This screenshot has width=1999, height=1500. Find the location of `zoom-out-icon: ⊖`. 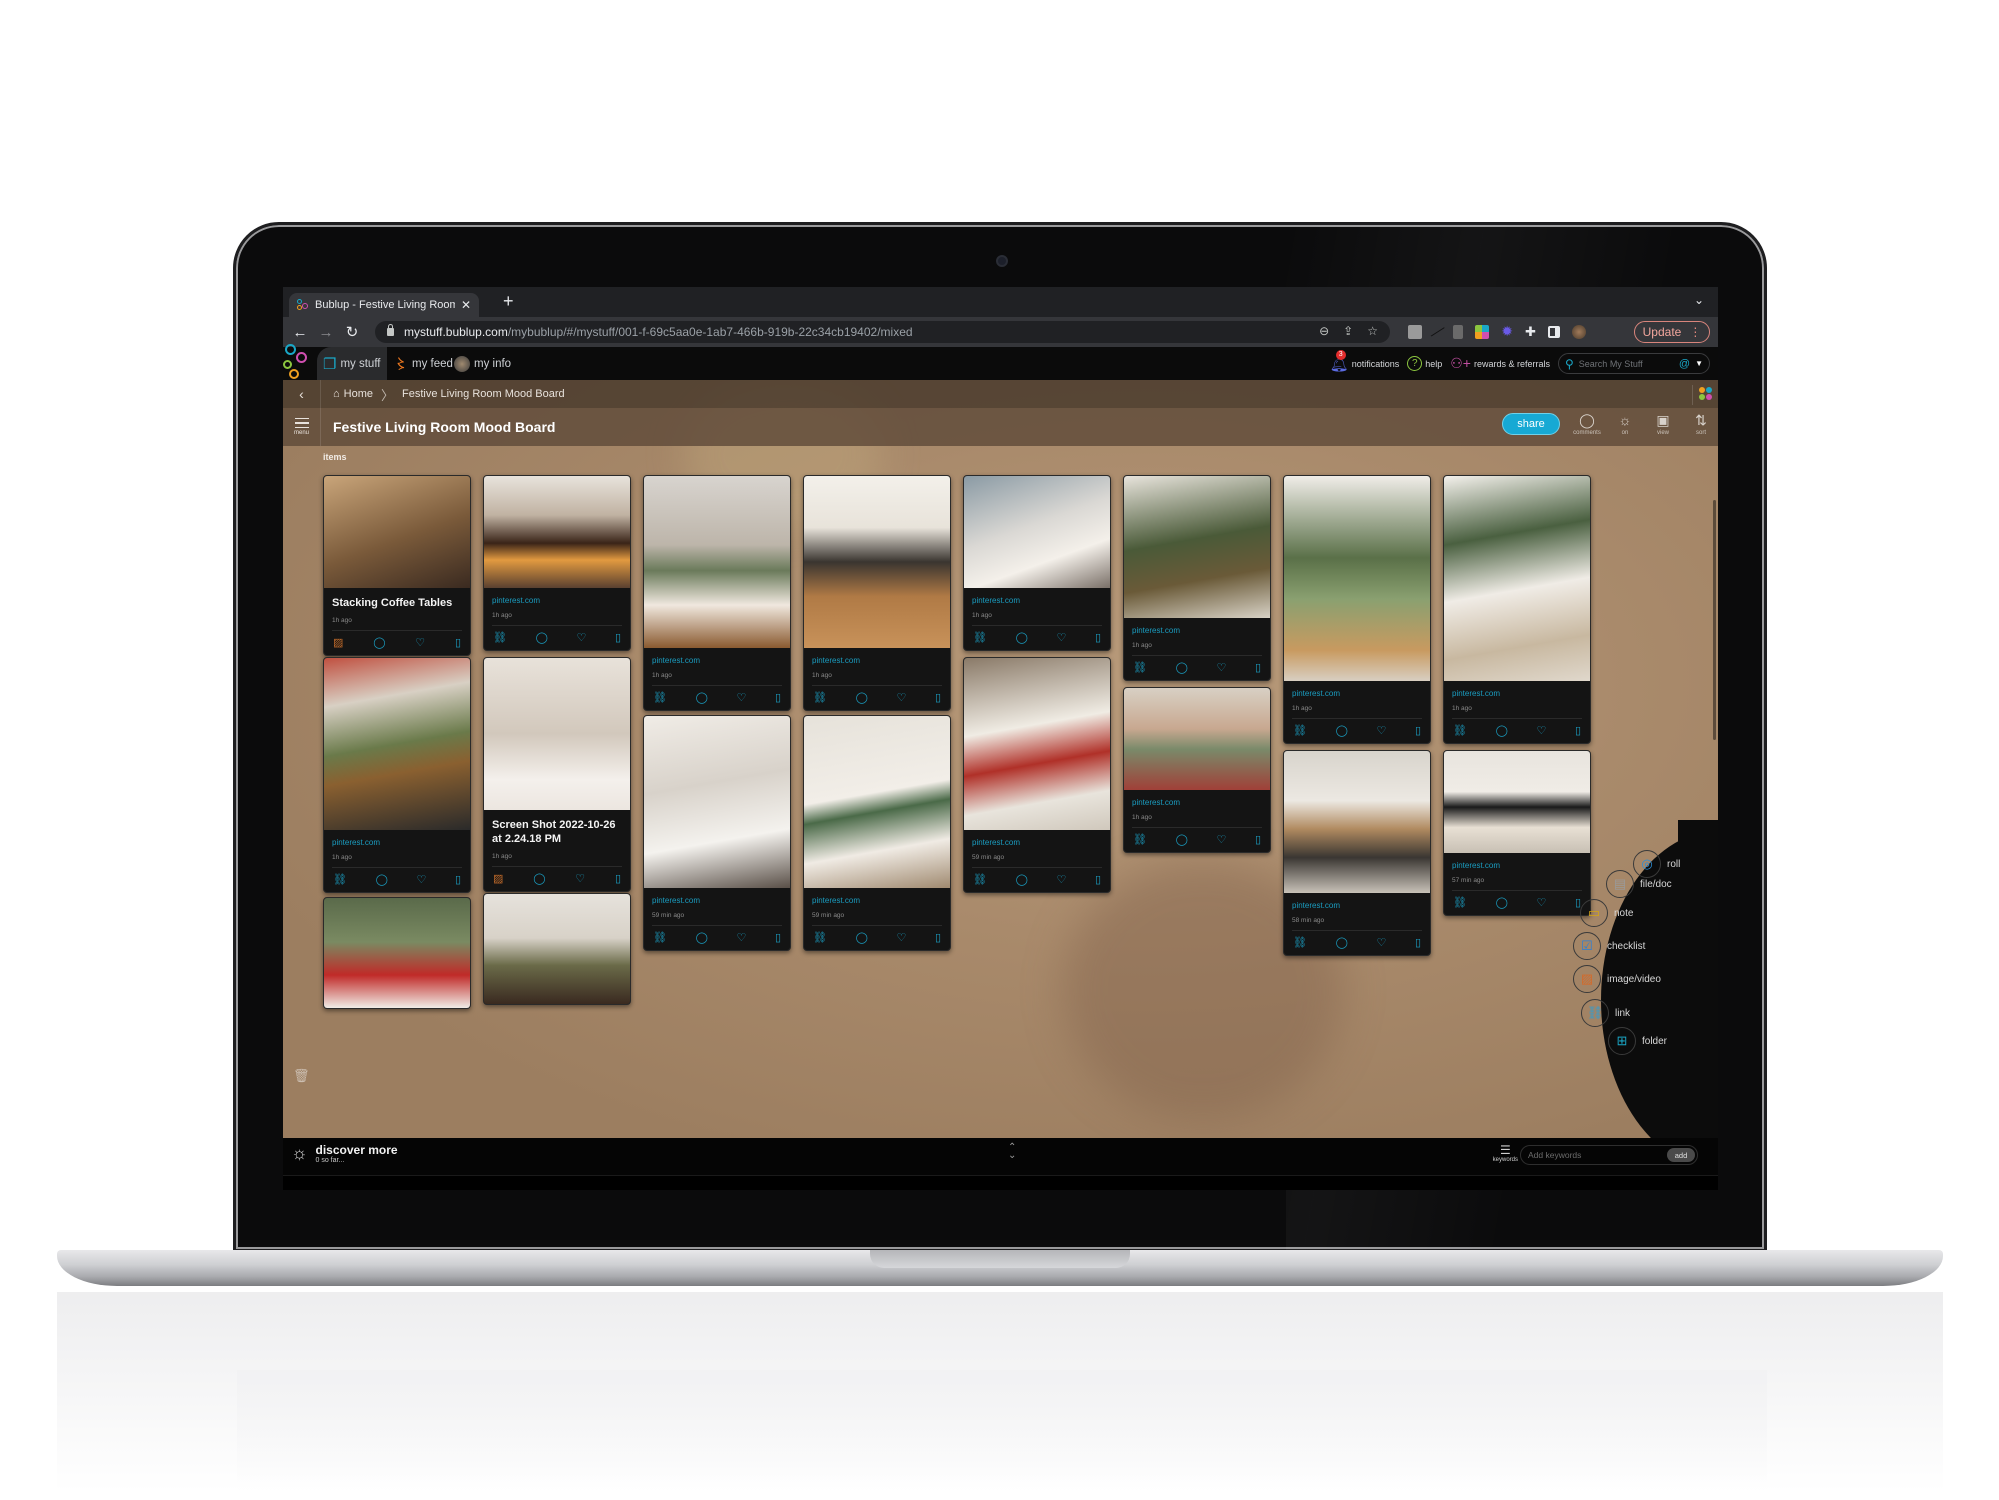

zoom-out-icon: ⊖ is located at coordinates (1324, 331).